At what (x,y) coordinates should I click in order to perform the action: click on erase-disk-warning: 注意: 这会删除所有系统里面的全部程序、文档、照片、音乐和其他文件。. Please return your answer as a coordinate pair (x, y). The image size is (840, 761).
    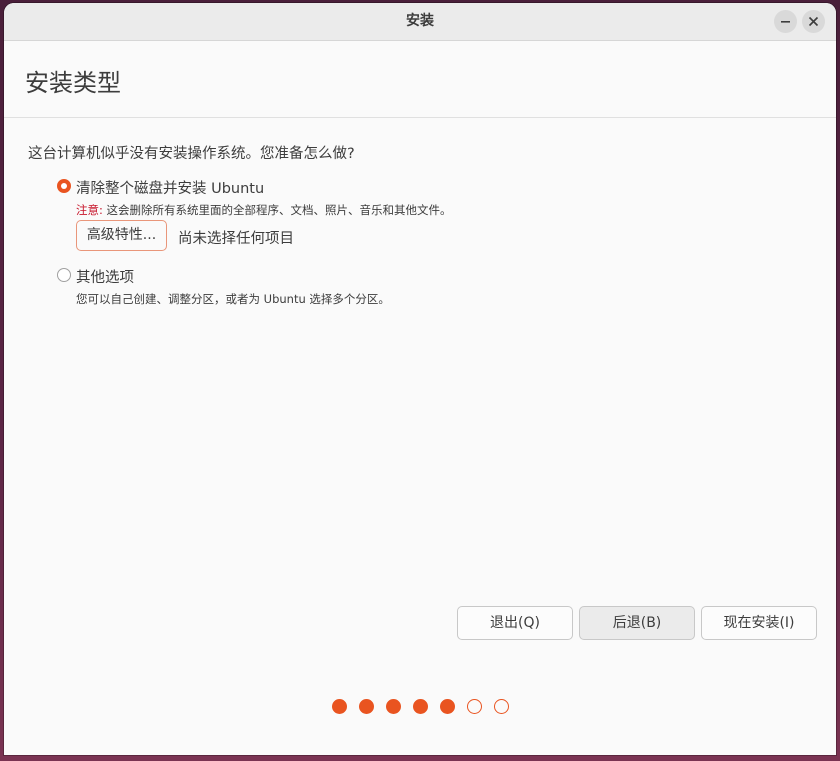
    Looking at the image, I should click on (264, 210).